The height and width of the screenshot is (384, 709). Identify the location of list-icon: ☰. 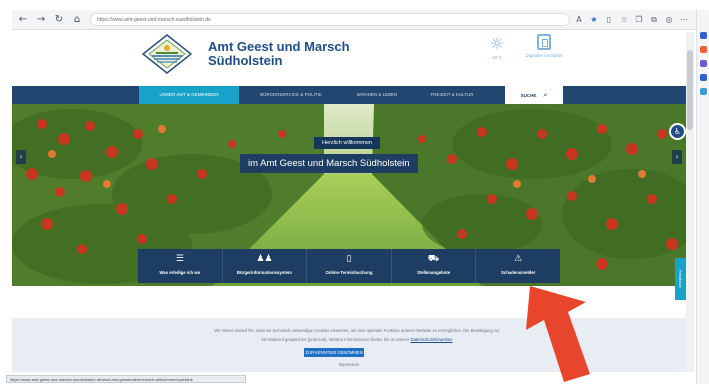
(179, 259).